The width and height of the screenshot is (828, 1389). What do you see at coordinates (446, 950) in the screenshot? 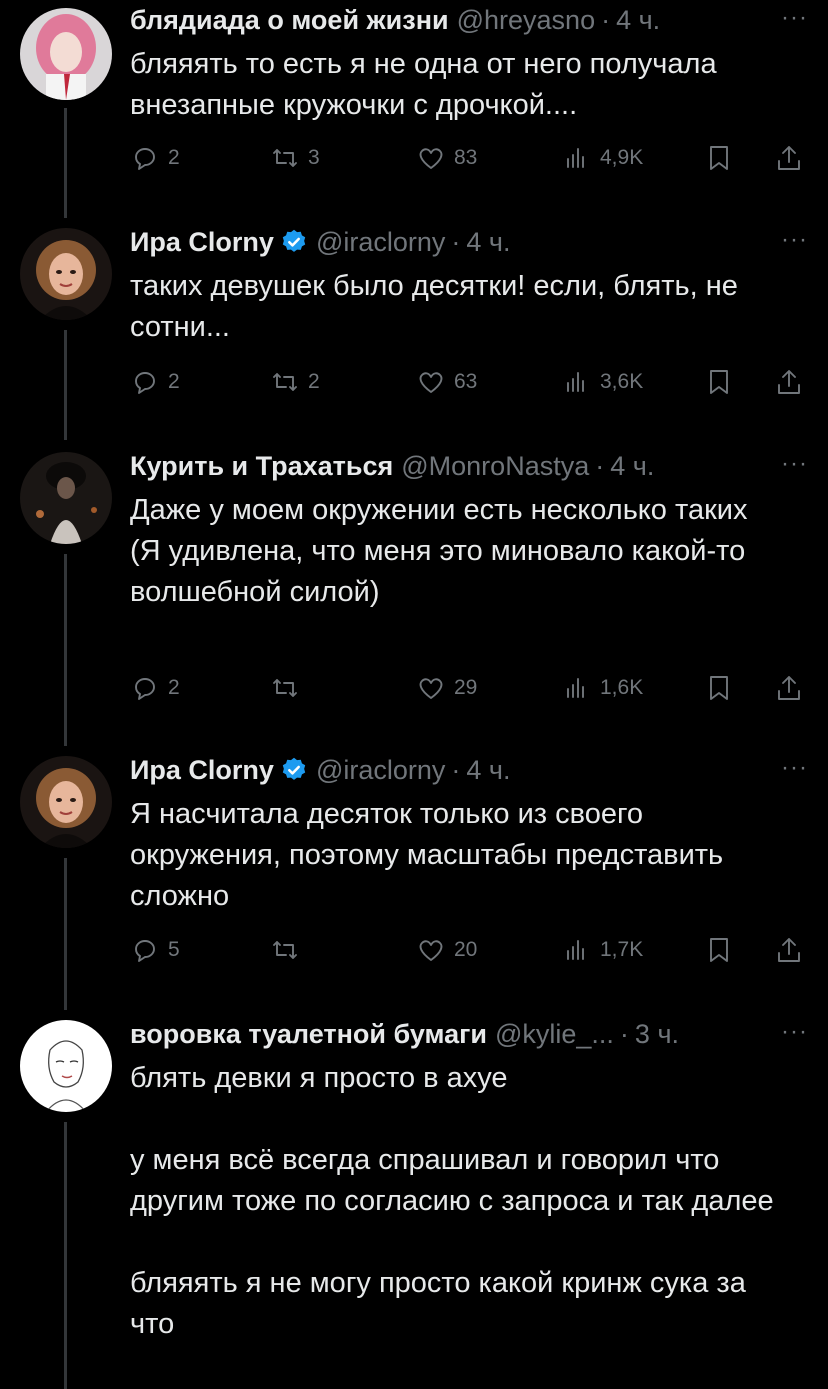
I see `like-button: 20` at bounding box center [446, 950].